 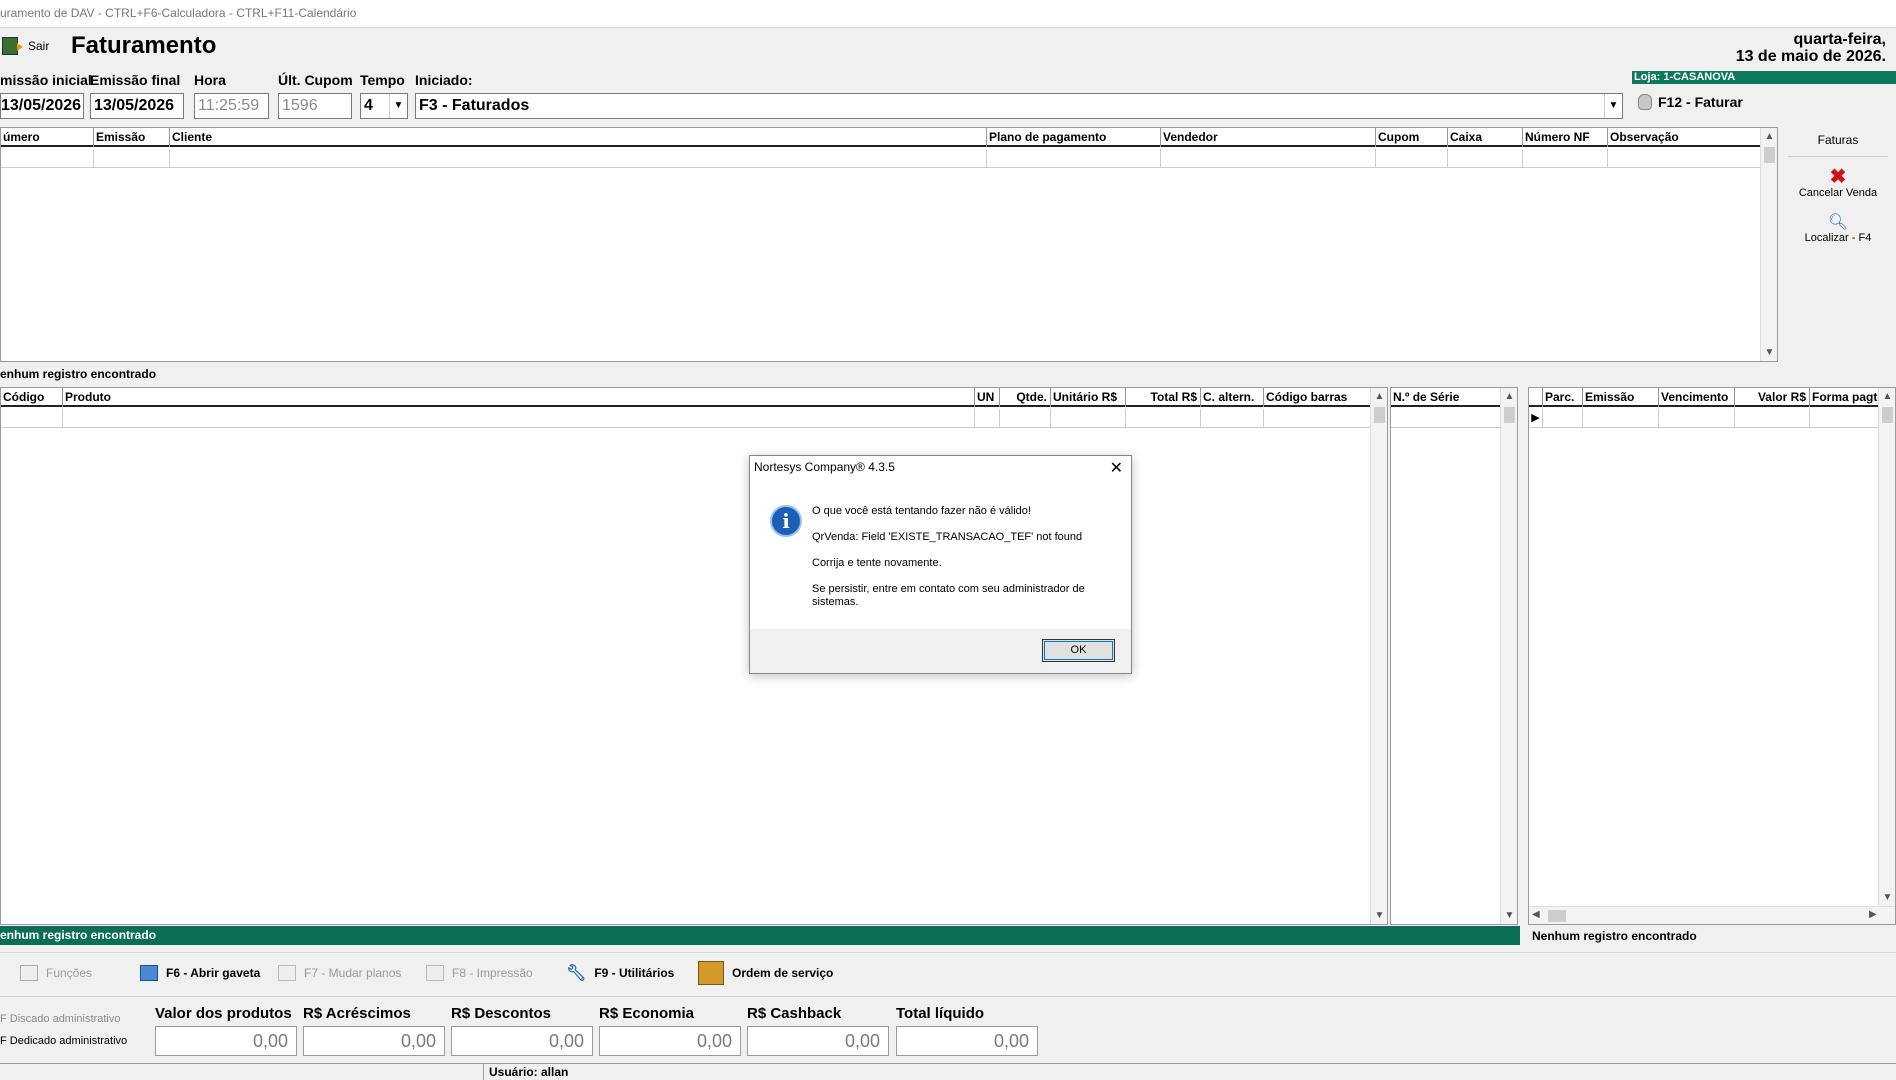 I want to click on col-emissao: Emissão, so click(x=132, y=137).